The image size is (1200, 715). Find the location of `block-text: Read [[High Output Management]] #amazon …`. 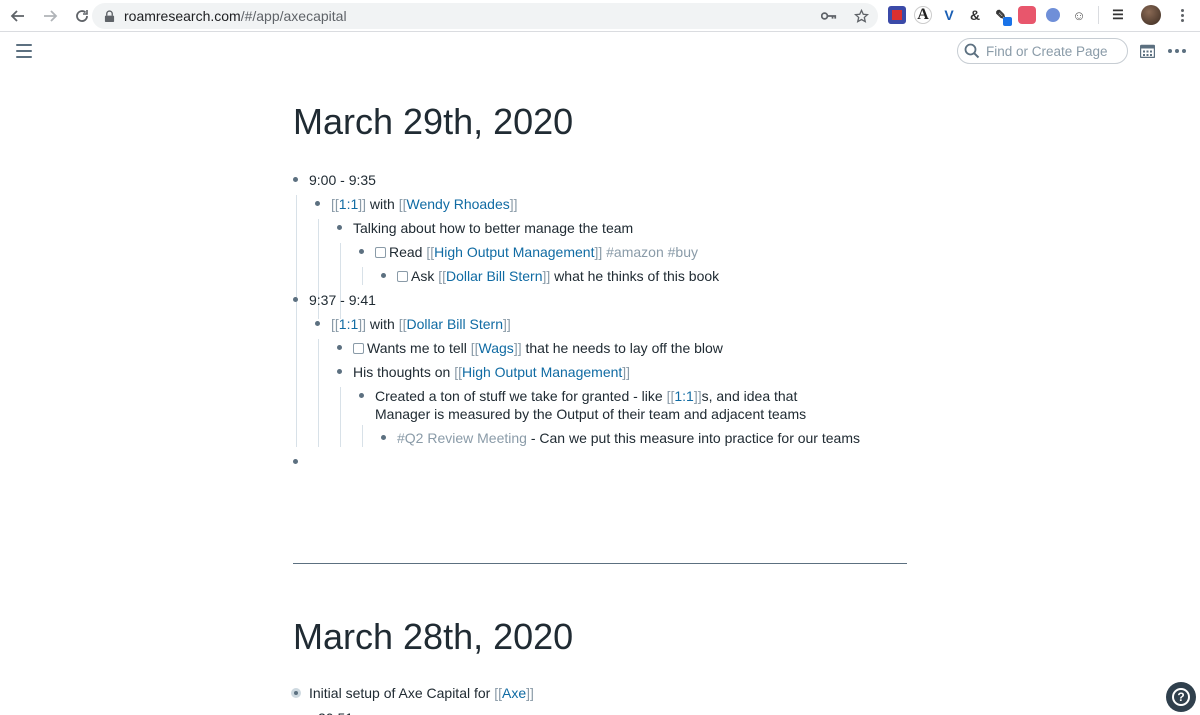

block-text: Read [[High Output Management]] #amazon … is located at coordinates (536, 252).